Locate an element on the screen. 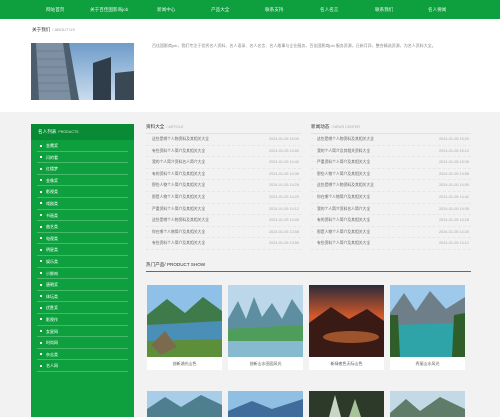 The height and width of the screenshot is (417, 500). sidebar-item: 电视类 is located at coordinates (82, 239).